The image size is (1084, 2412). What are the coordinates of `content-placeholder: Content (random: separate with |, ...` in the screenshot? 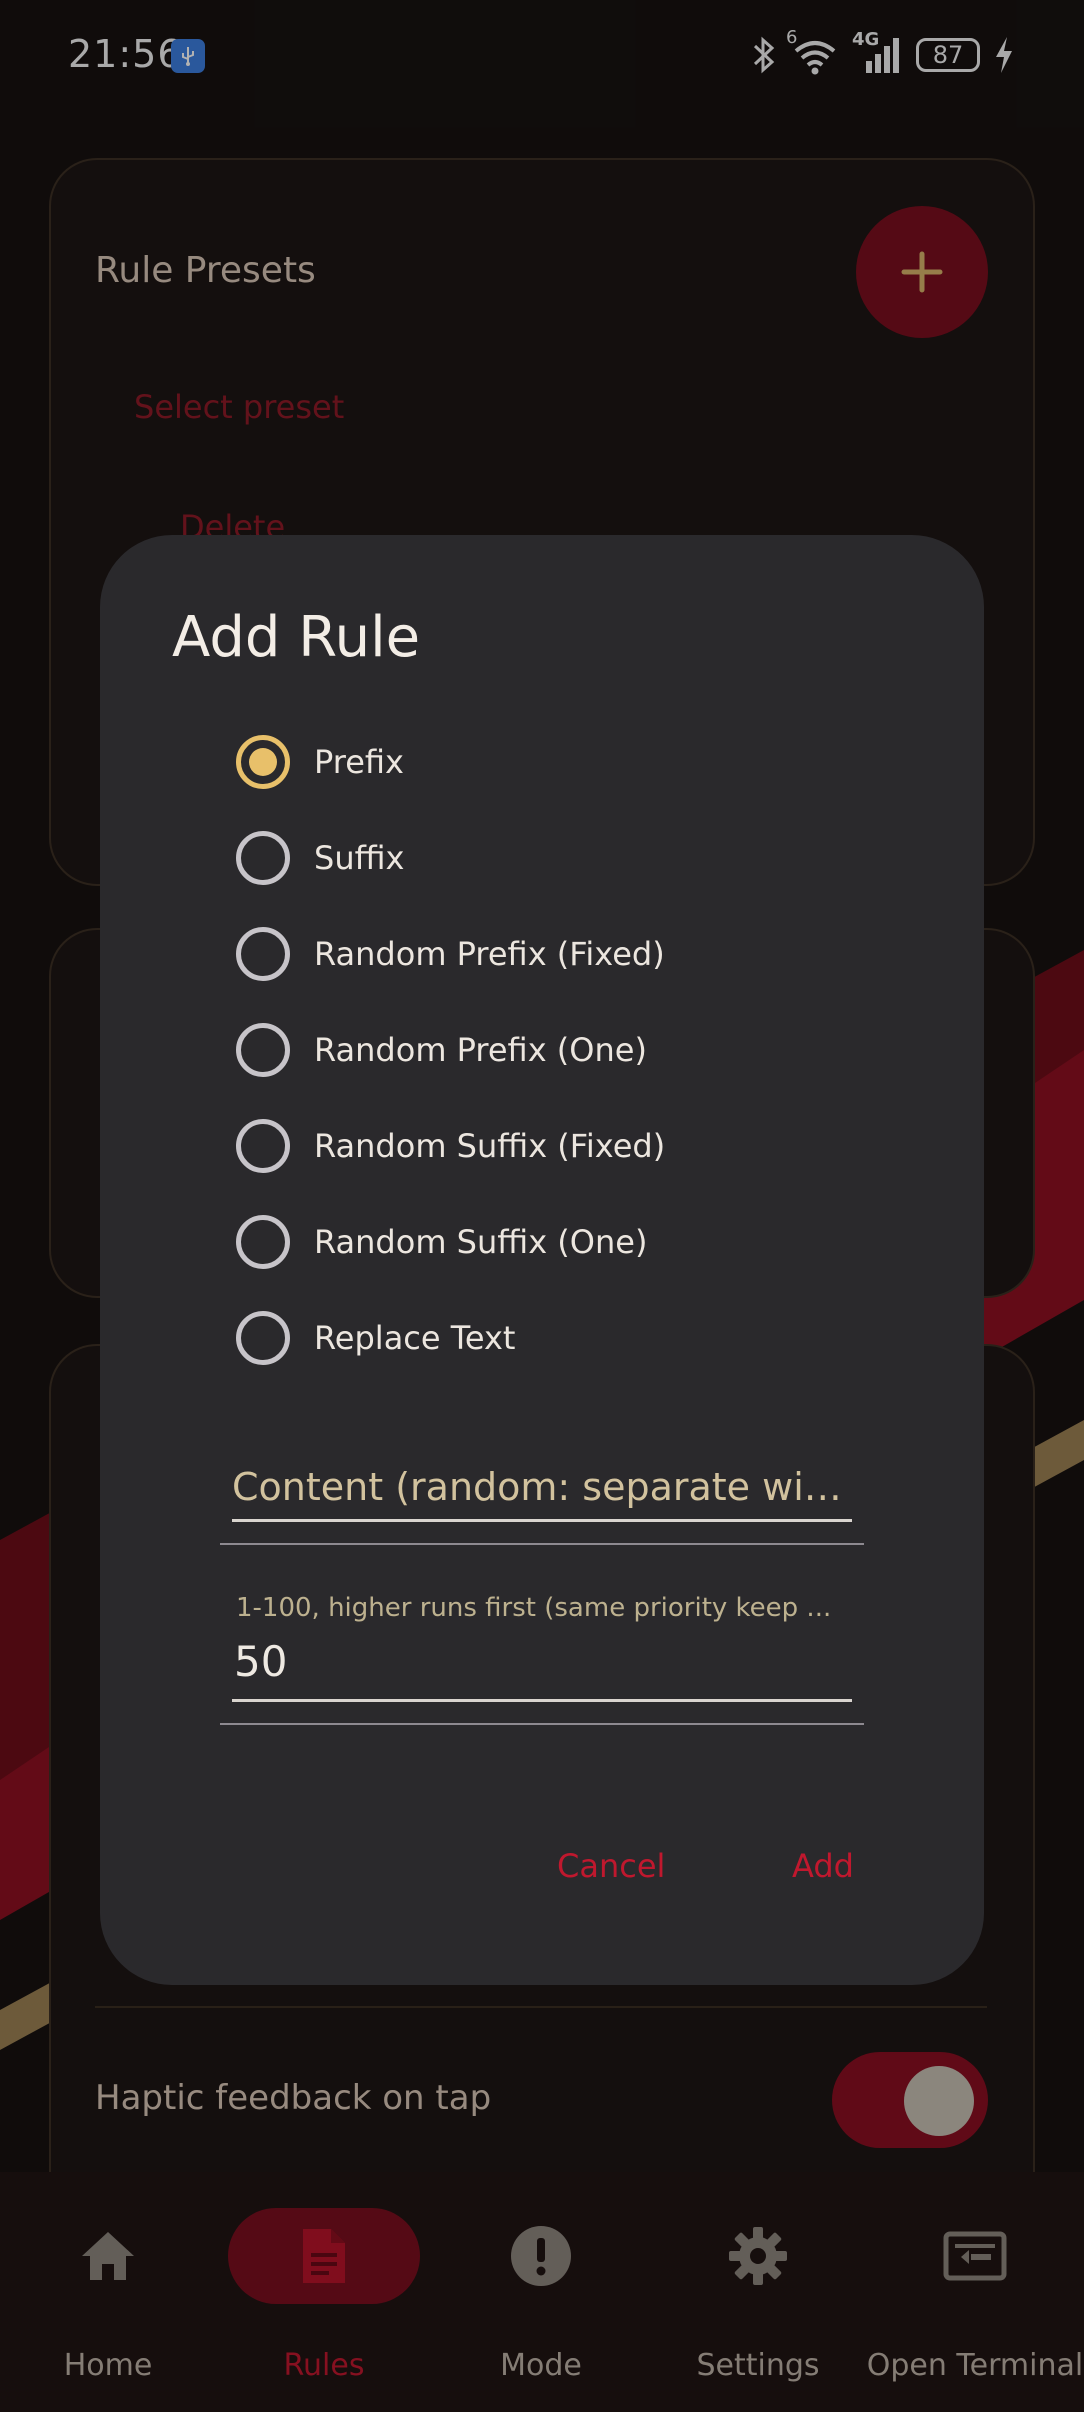 It's located at (542, 1487).